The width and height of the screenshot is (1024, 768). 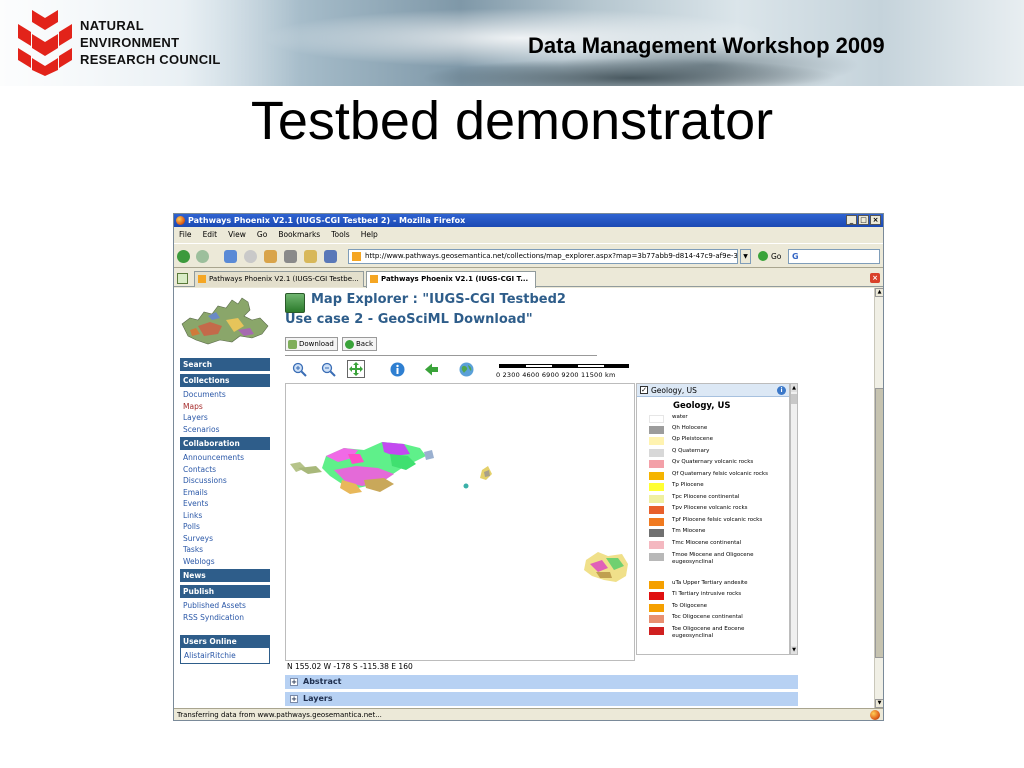 What do you see at coordinates (541, 699) in the screenshot?
I see `layers-section-header: + Layers` at bounding box center [541, 699].